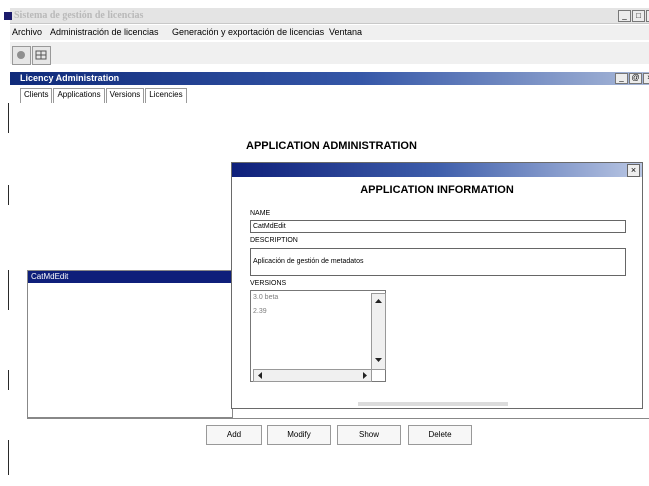 The image size is (649, 486). What do you see at coordinates (265, 297) in the screenshot?
I see `version-item: 3.0 beta` at bounding box center [265, 297].